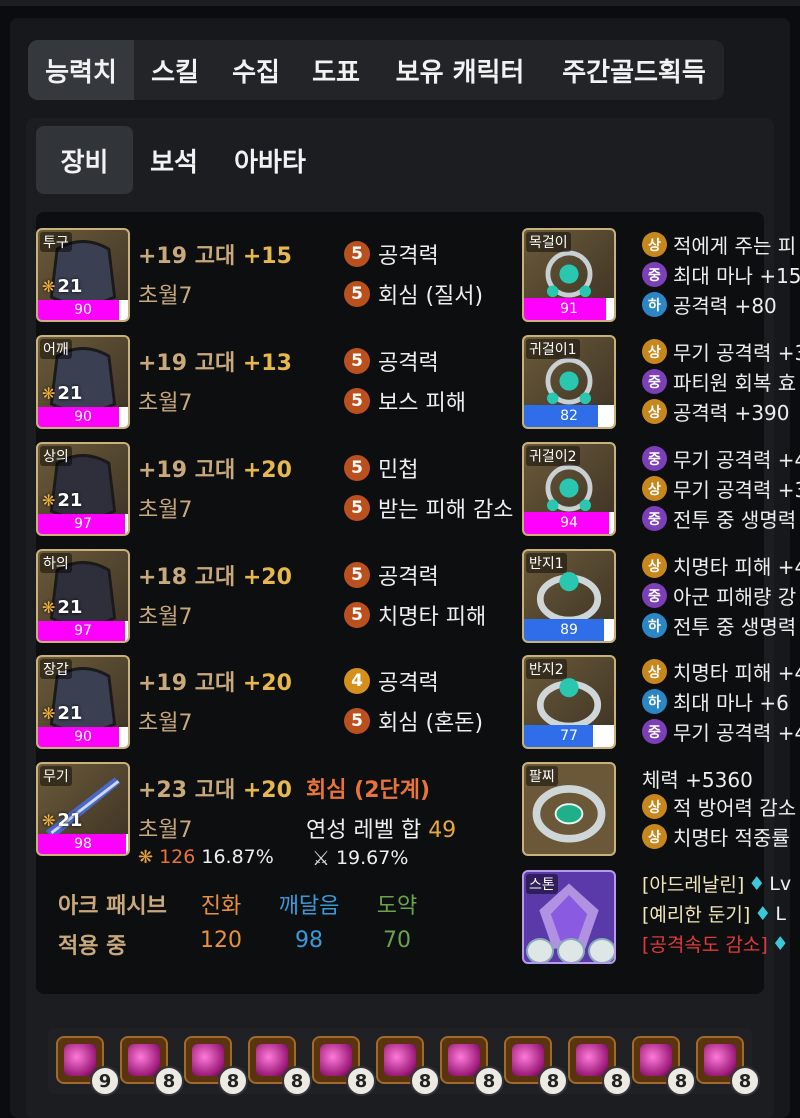  Describe the element at coordinates (56, 669) in the screenshot. I see `slot-label: 장갑` at that location.